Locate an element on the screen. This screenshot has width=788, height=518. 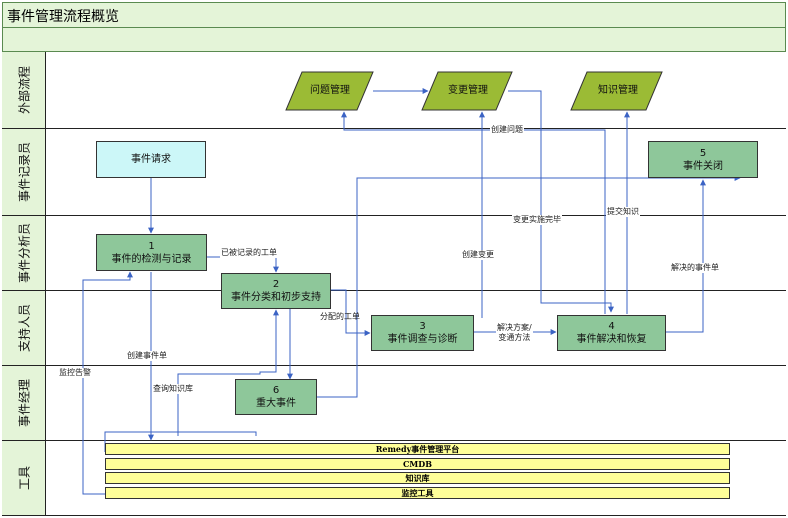
step-number: 6 is located at coordinates (276, 390).